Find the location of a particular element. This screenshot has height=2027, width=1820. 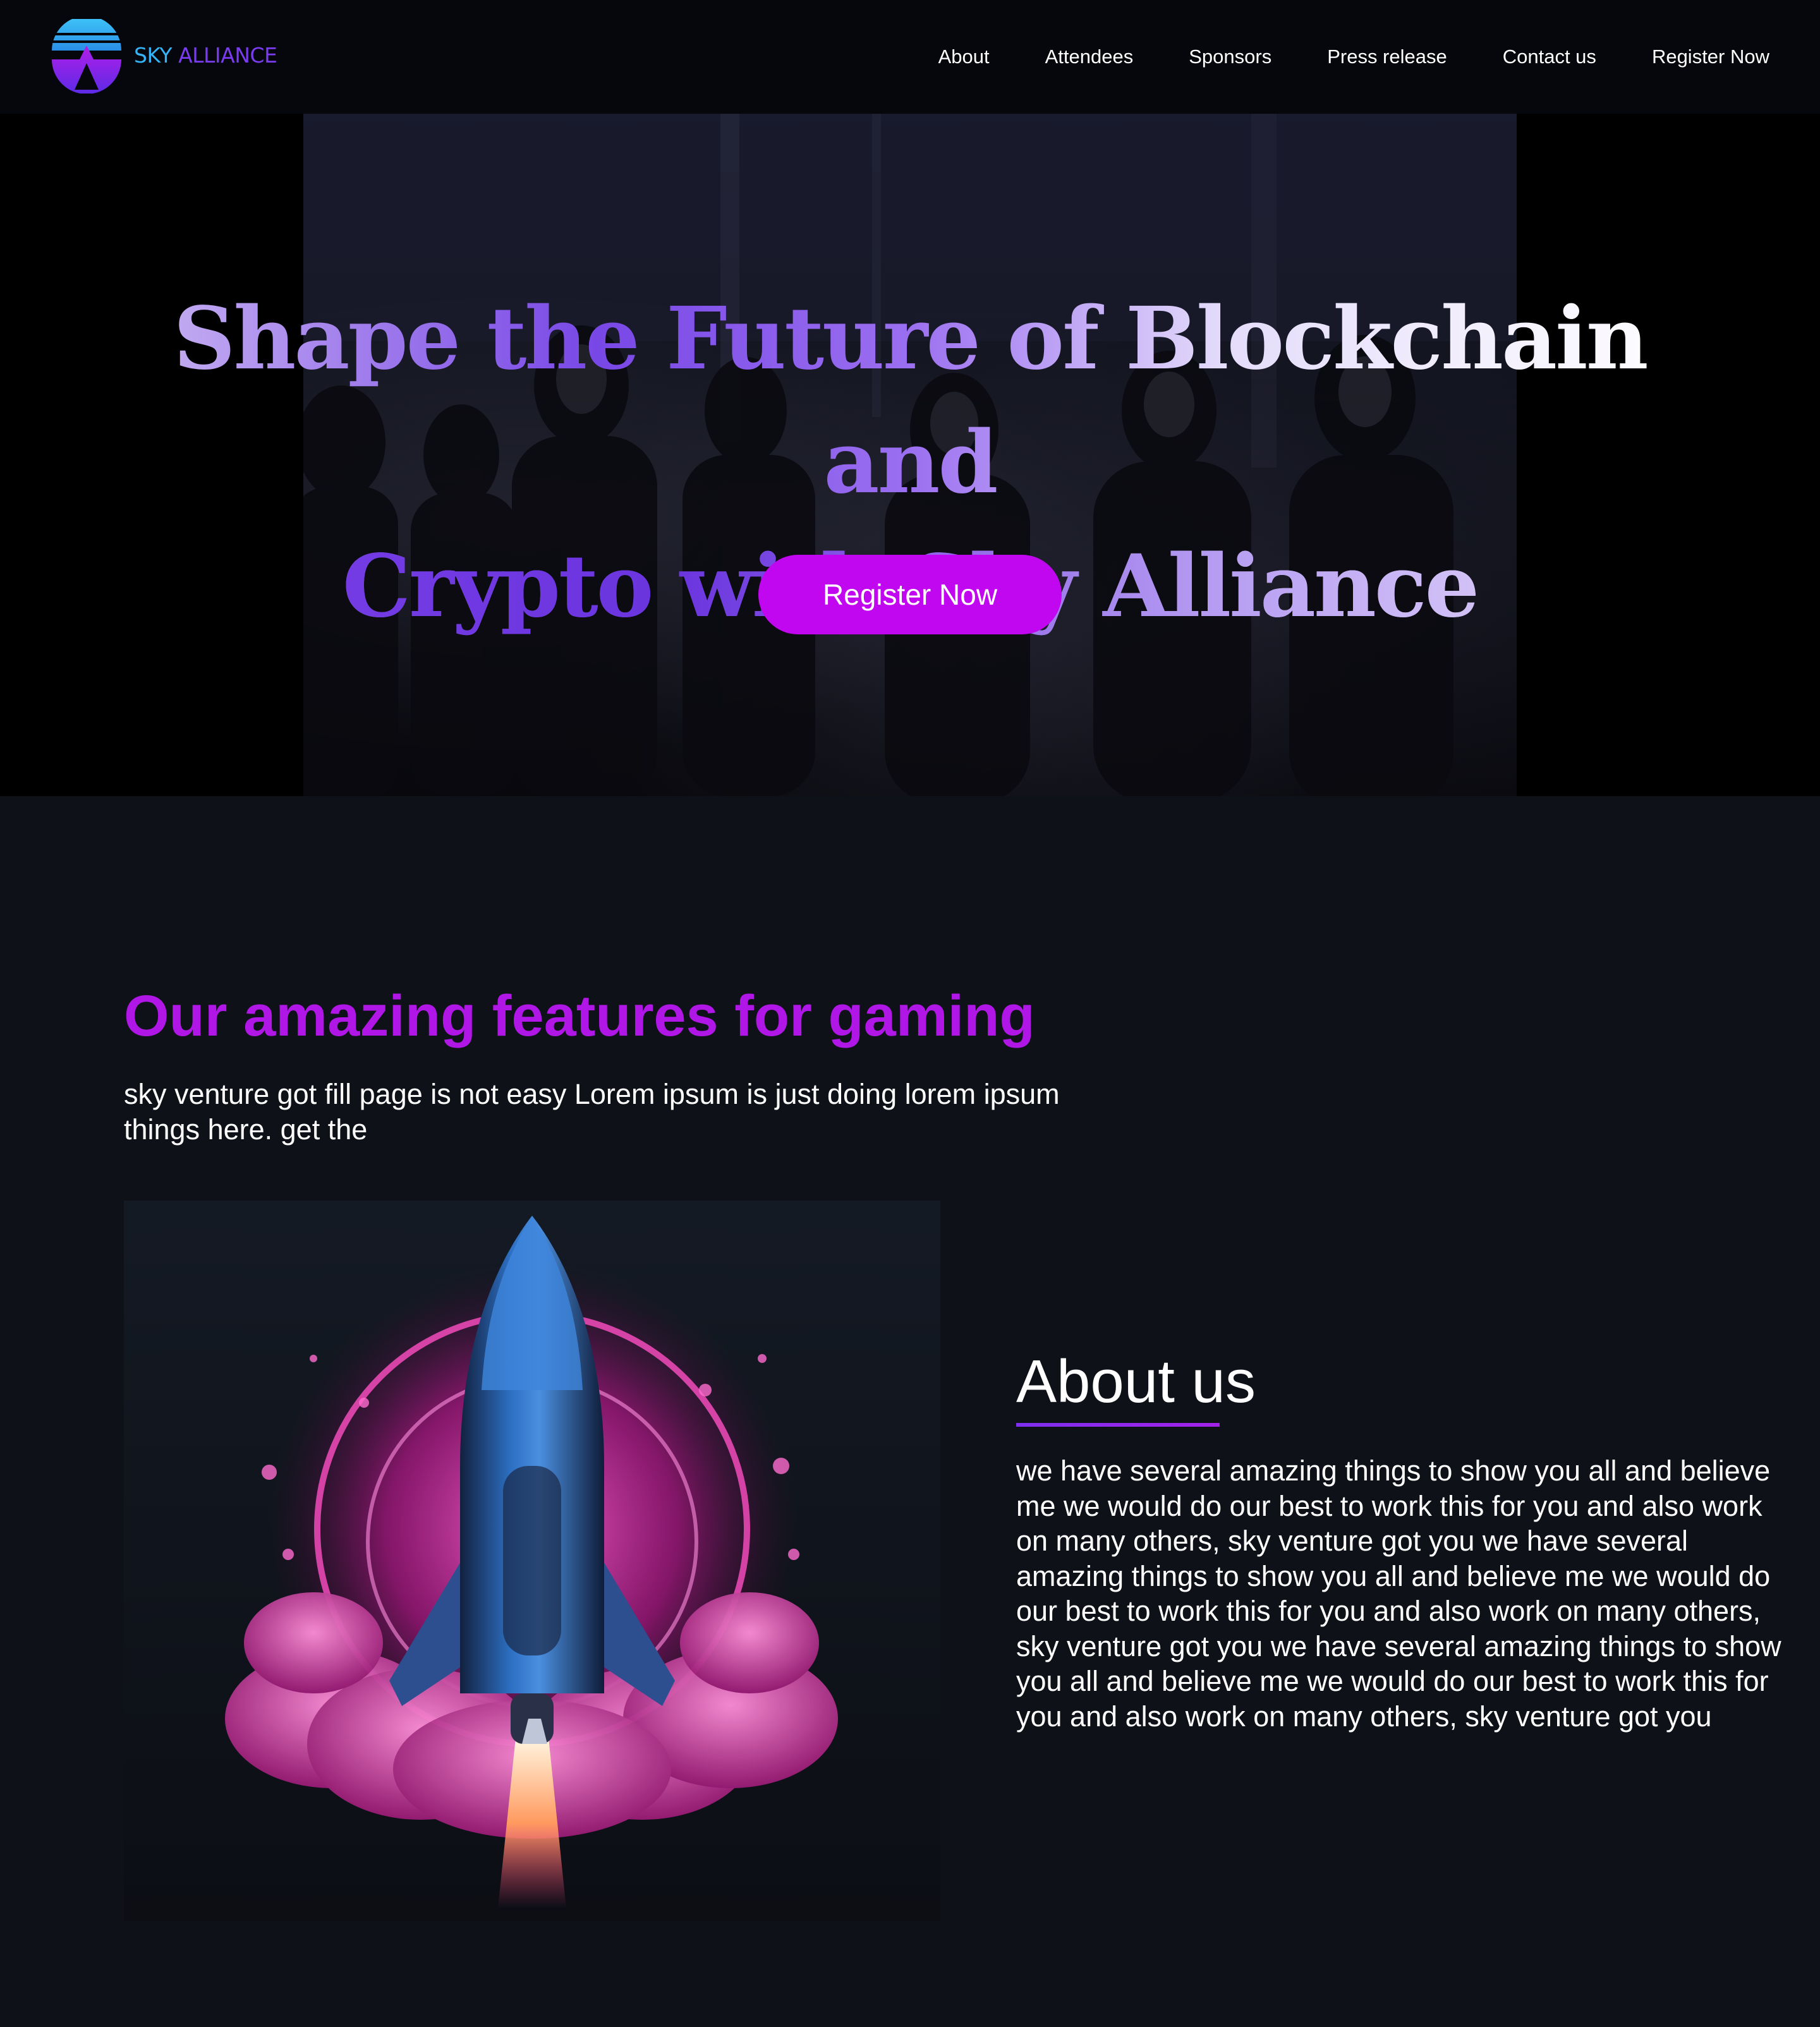

brand-name-sky: SKY is located at coordinates (153, 55).